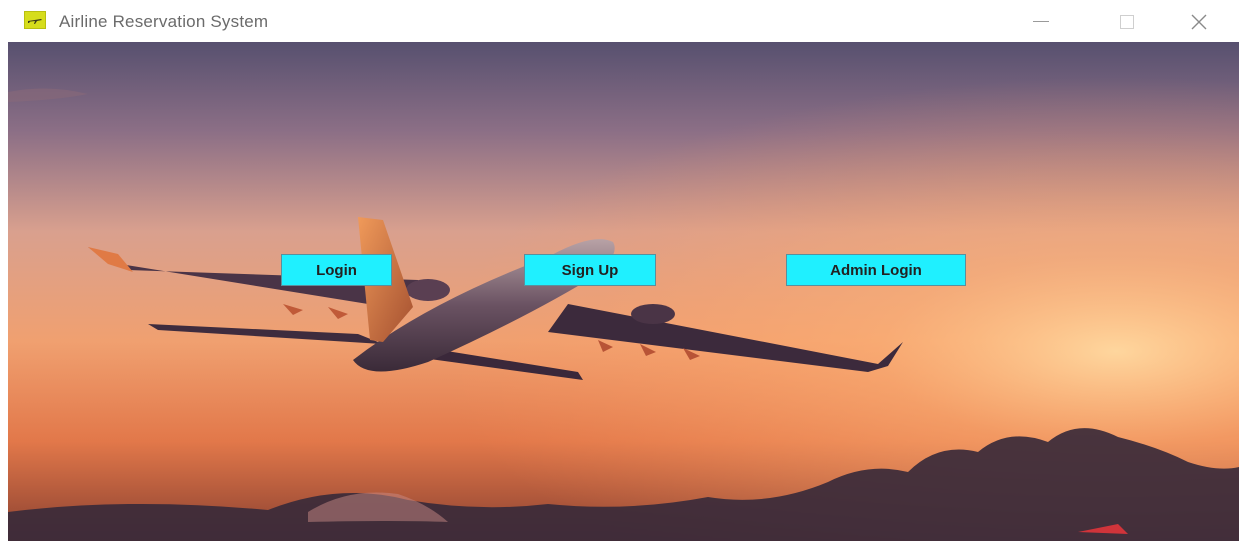 This screenshot has width=1239, height=541. Describe the element at coordinates (1127, 22) in the screenshot. I see `maximize-icon` at that location.